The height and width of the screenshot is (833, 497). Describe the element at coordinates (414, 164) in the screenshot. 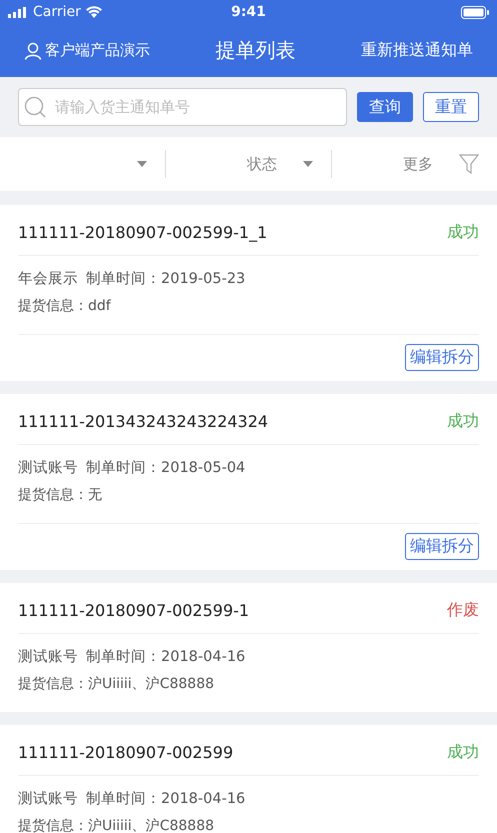

I see `filter-dropdown: 更多` at that location.